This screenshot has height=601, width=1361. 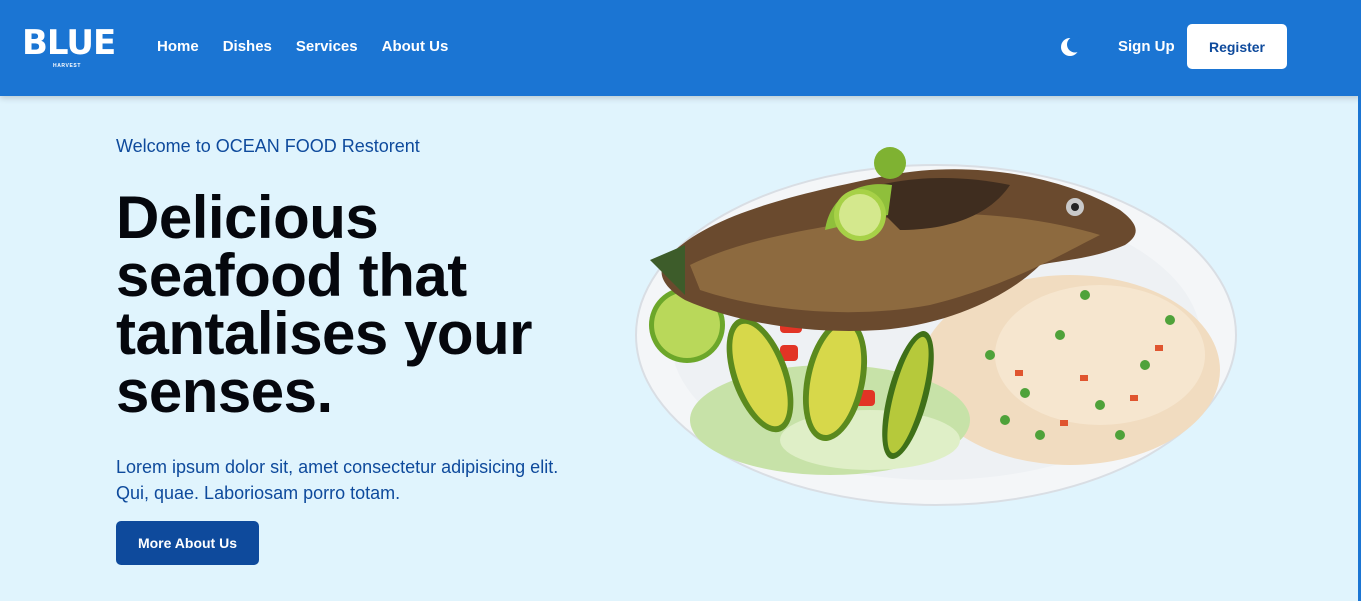 I want to click on sign-up-link: Sign Up, so click(x=1146, y=47).